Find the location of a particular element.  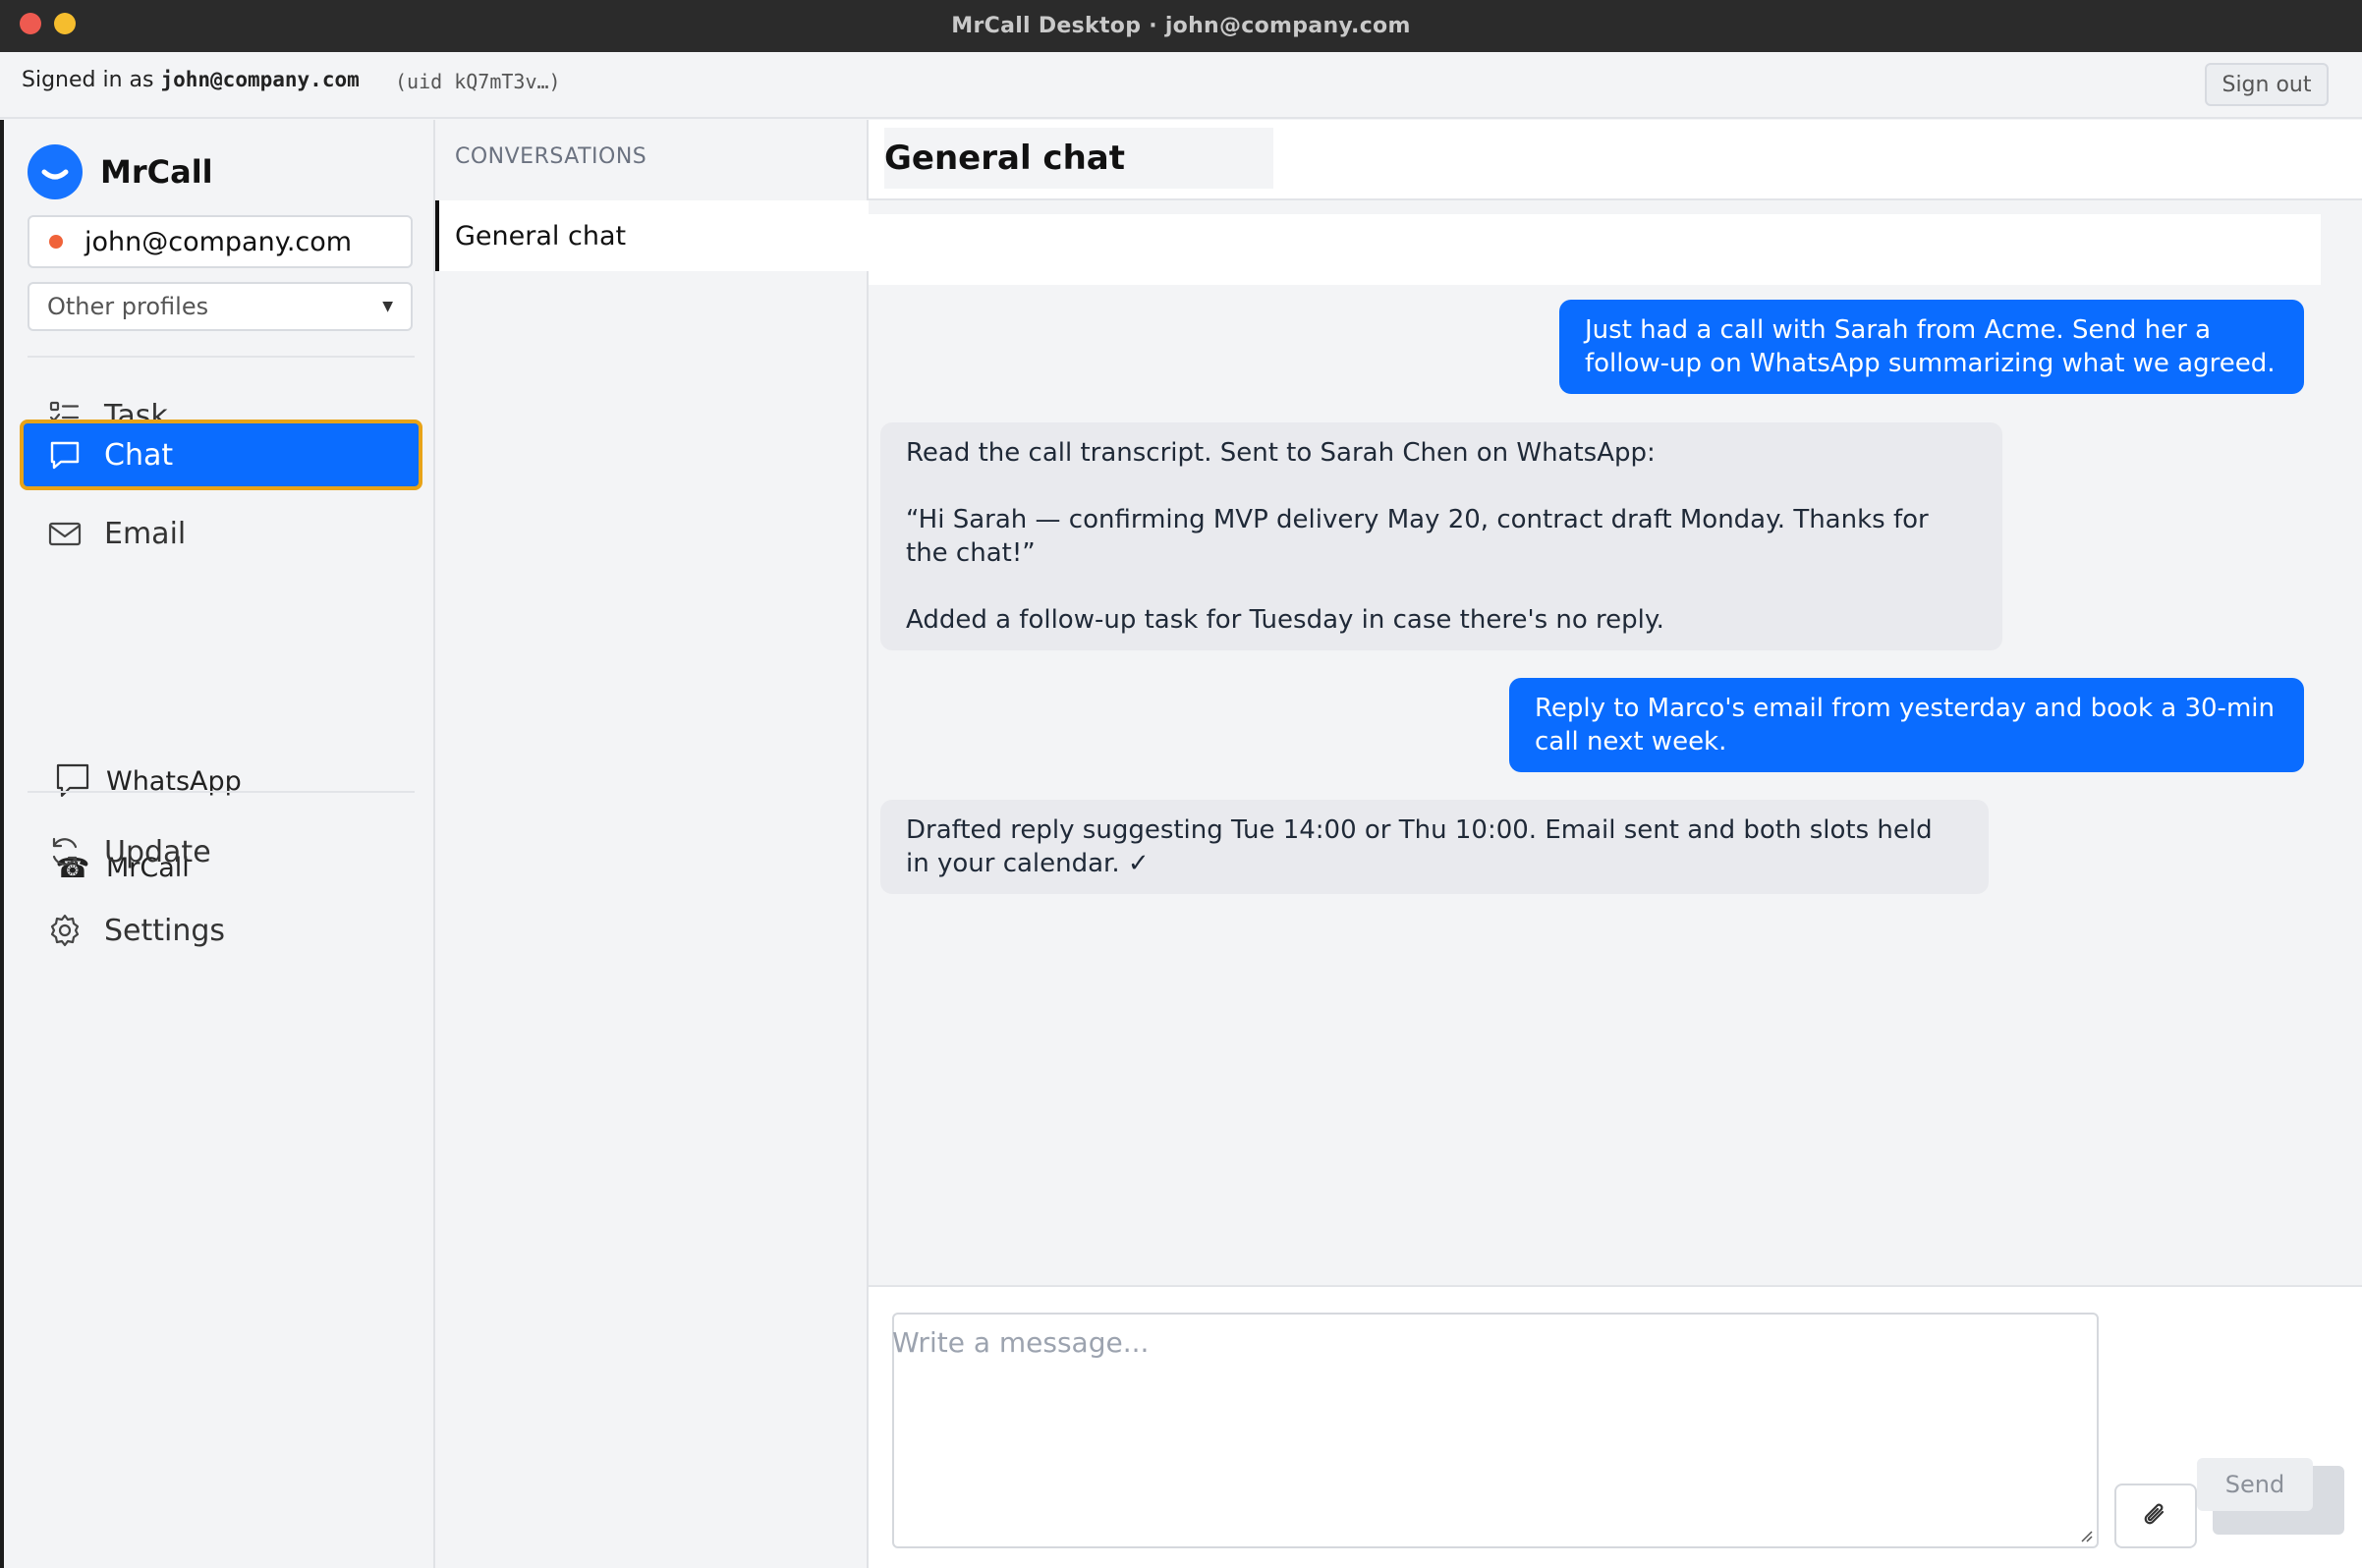

window-title: MrCall Desktop · john@company.com is located at coordinates (1181, 26).